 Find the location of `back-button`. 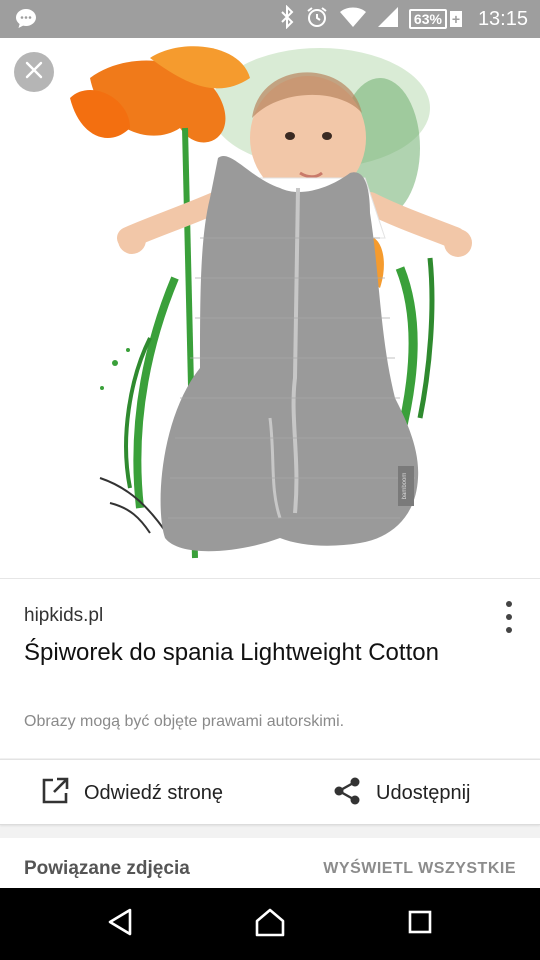

back-button is located at coordinates (120, 924).